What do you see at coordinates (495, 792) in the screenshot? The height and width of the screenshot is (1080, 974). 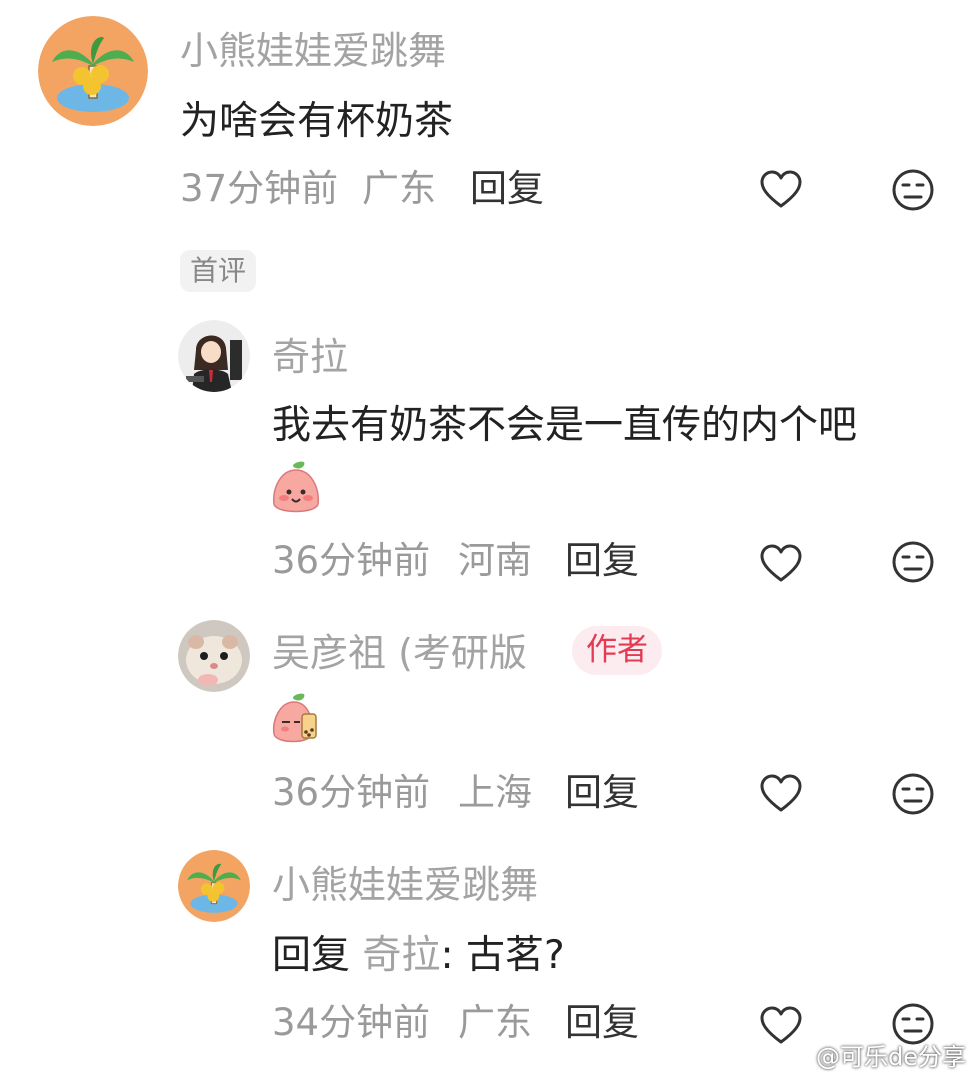 I see `comment-location: 上海` at bounding box center [495, 792].